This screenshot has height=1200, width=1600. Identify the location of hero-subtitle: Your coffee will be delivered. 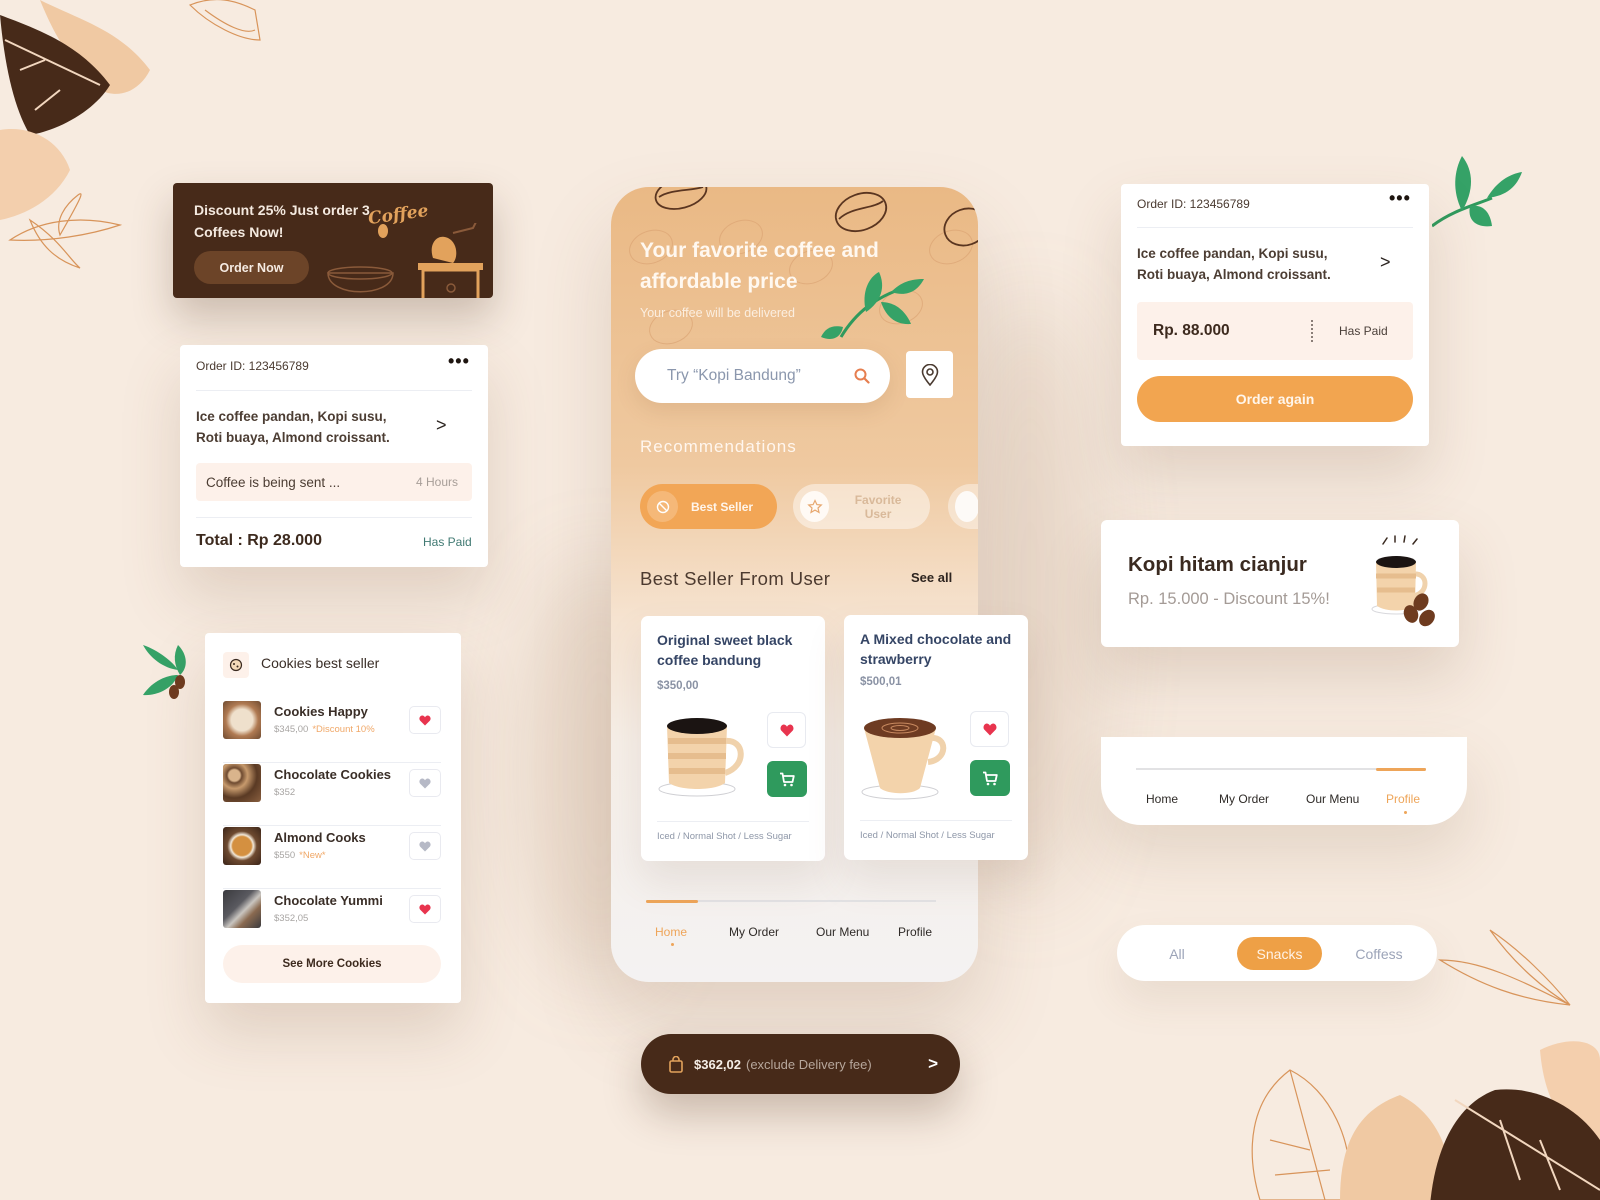
(717, 313).